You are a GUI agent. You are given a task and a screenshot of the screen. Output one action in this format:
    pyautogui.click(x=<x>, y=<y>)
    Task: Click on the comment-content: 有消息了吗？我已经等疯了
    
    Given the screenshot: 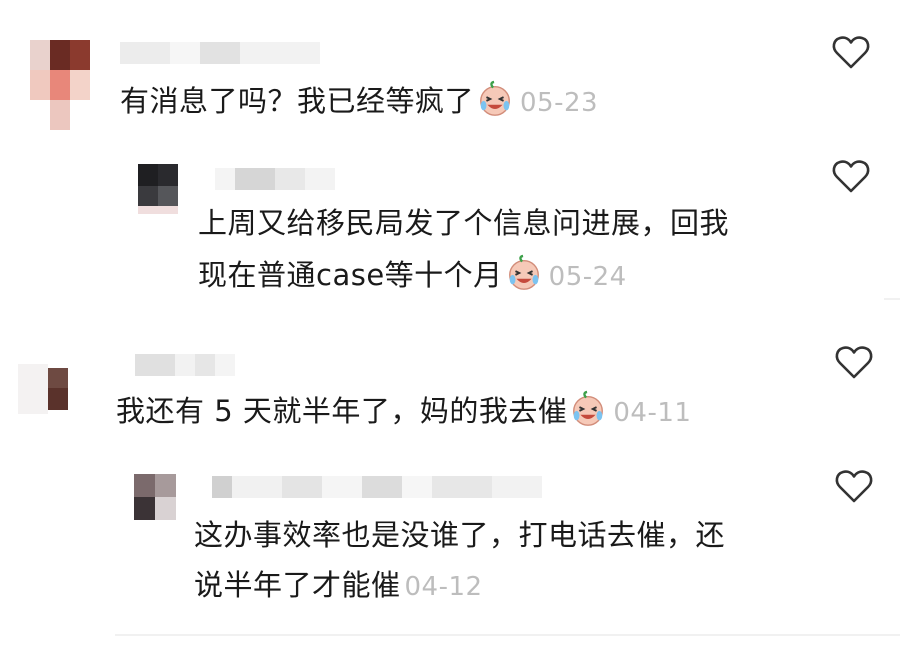 What is the action you would take?
    pyautogui.click(x=297, y=101)
    